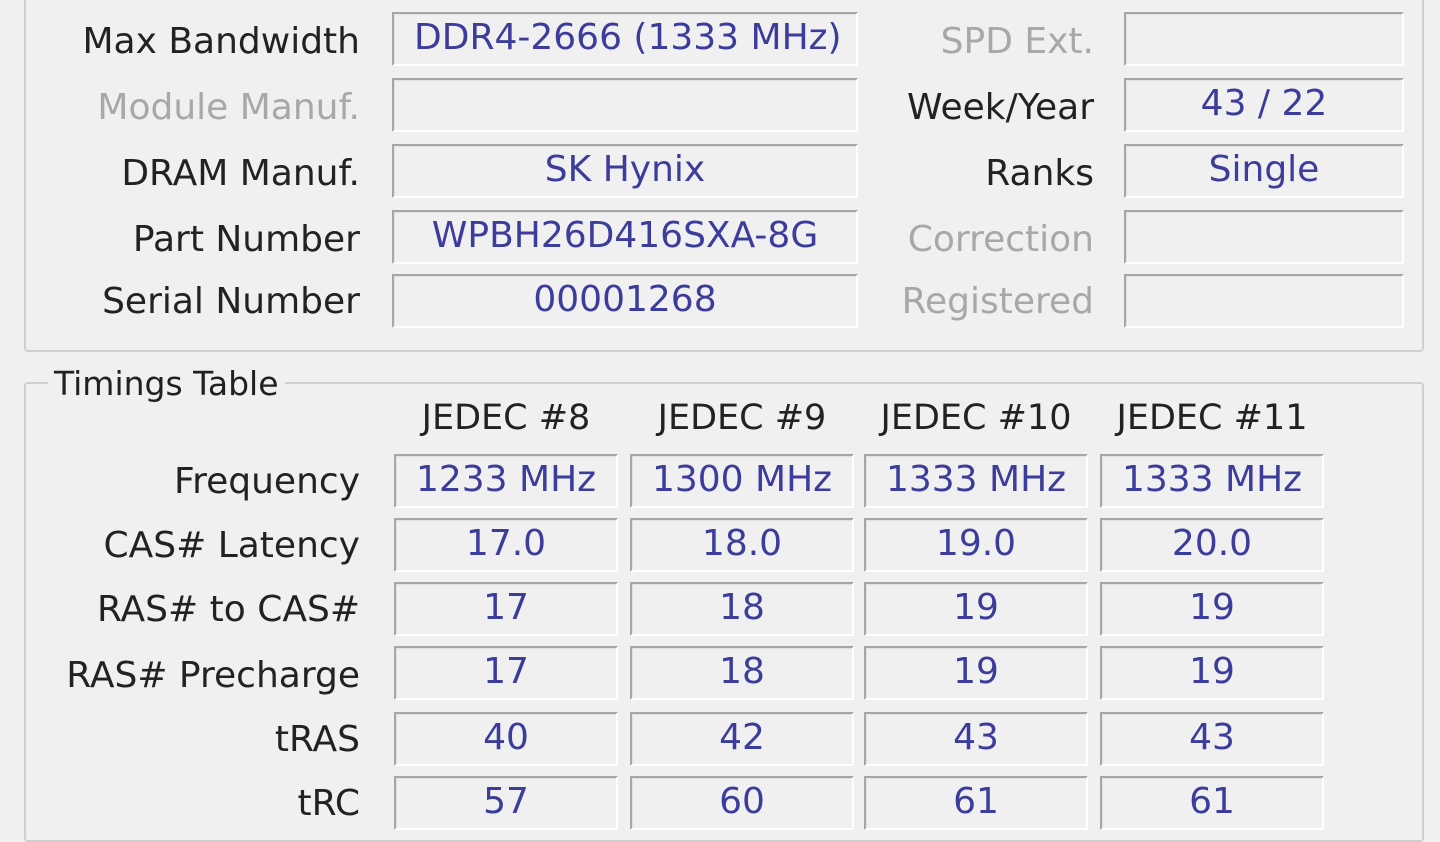 This screenshot has height=842, width=1440. Describe the element at coordinates (625, 301) in the screenshot. I see `serial-number-field: 00001268` at that location.